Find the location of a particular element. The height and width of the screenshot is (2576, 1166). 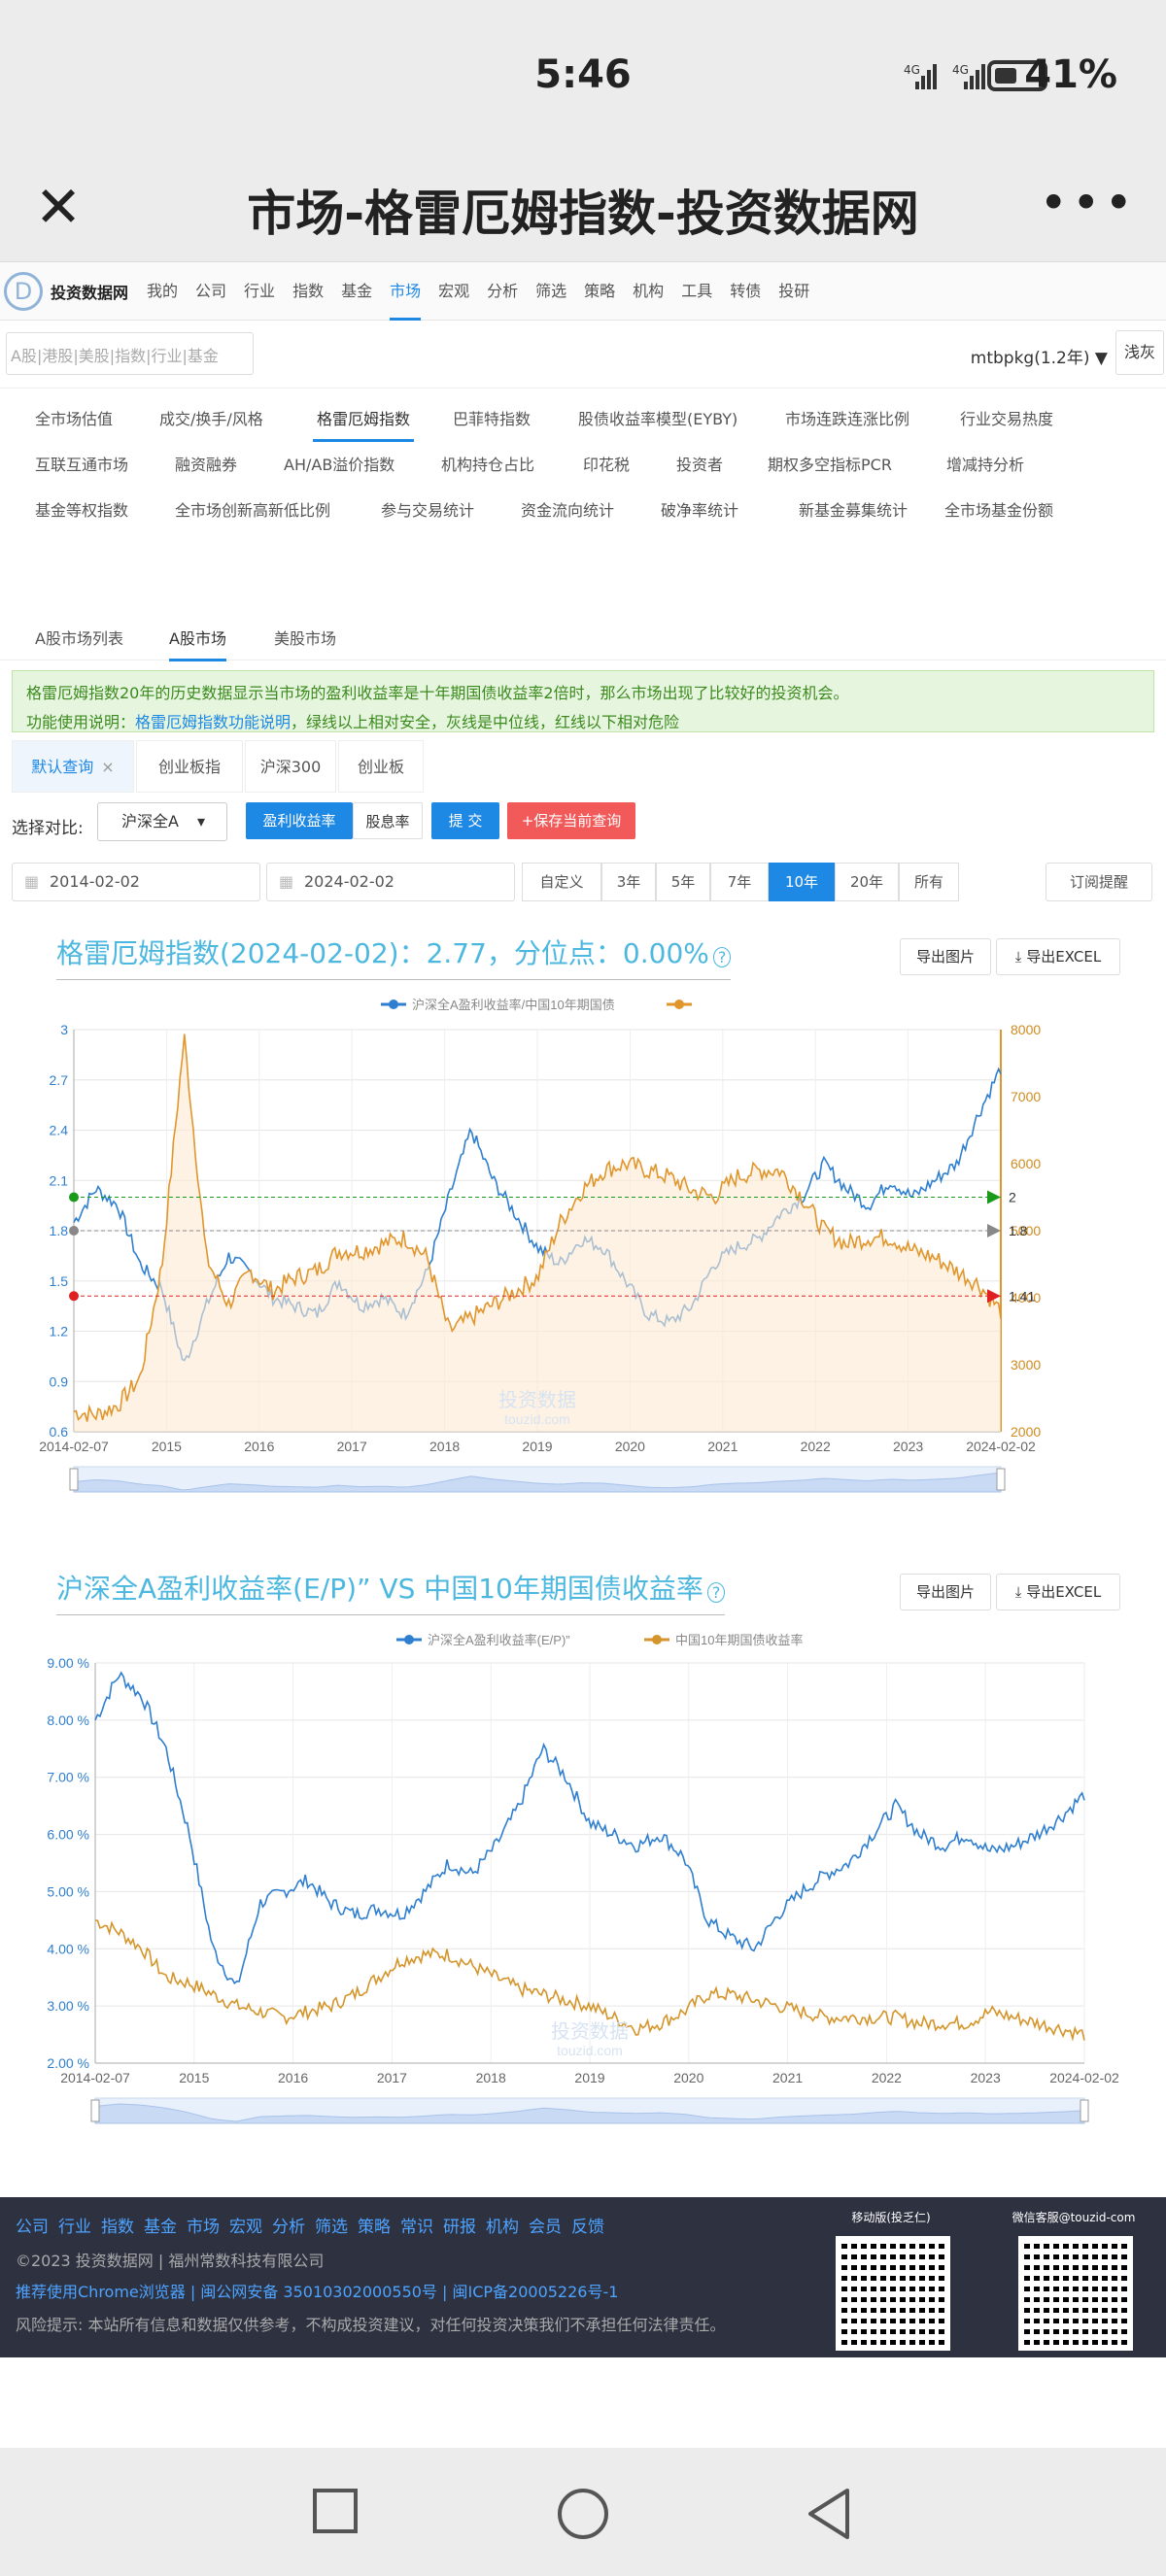

chart-legend: 沪深全A盈利收益率(E/P)” 中国10年期国债收益率 is located at coordinates (599, 1640).